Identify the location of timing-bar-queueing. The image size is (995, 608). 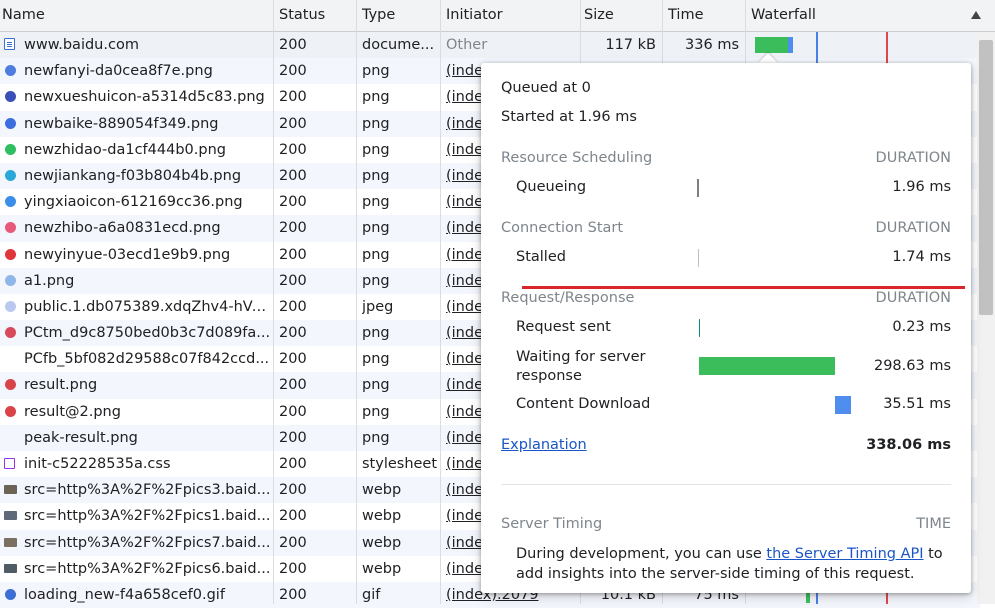
(698, 188).